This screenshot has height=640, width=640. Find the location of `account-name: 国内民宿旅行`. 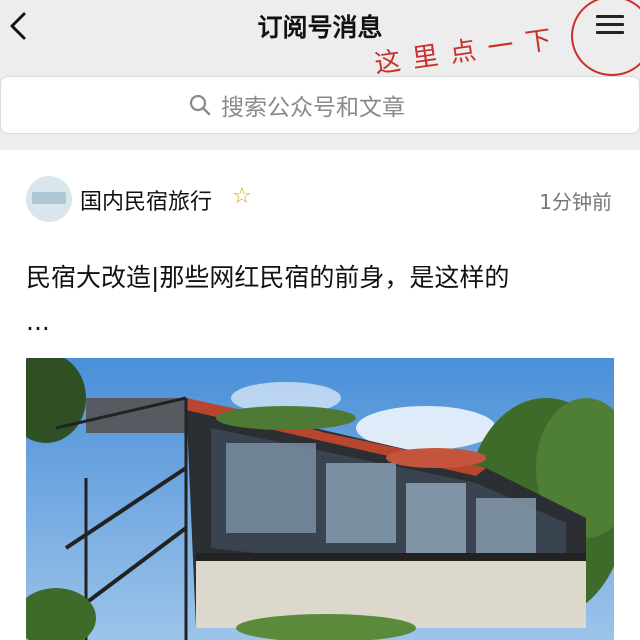

account-name: 国内民宿旅行 is located at coordinates (146, 200).